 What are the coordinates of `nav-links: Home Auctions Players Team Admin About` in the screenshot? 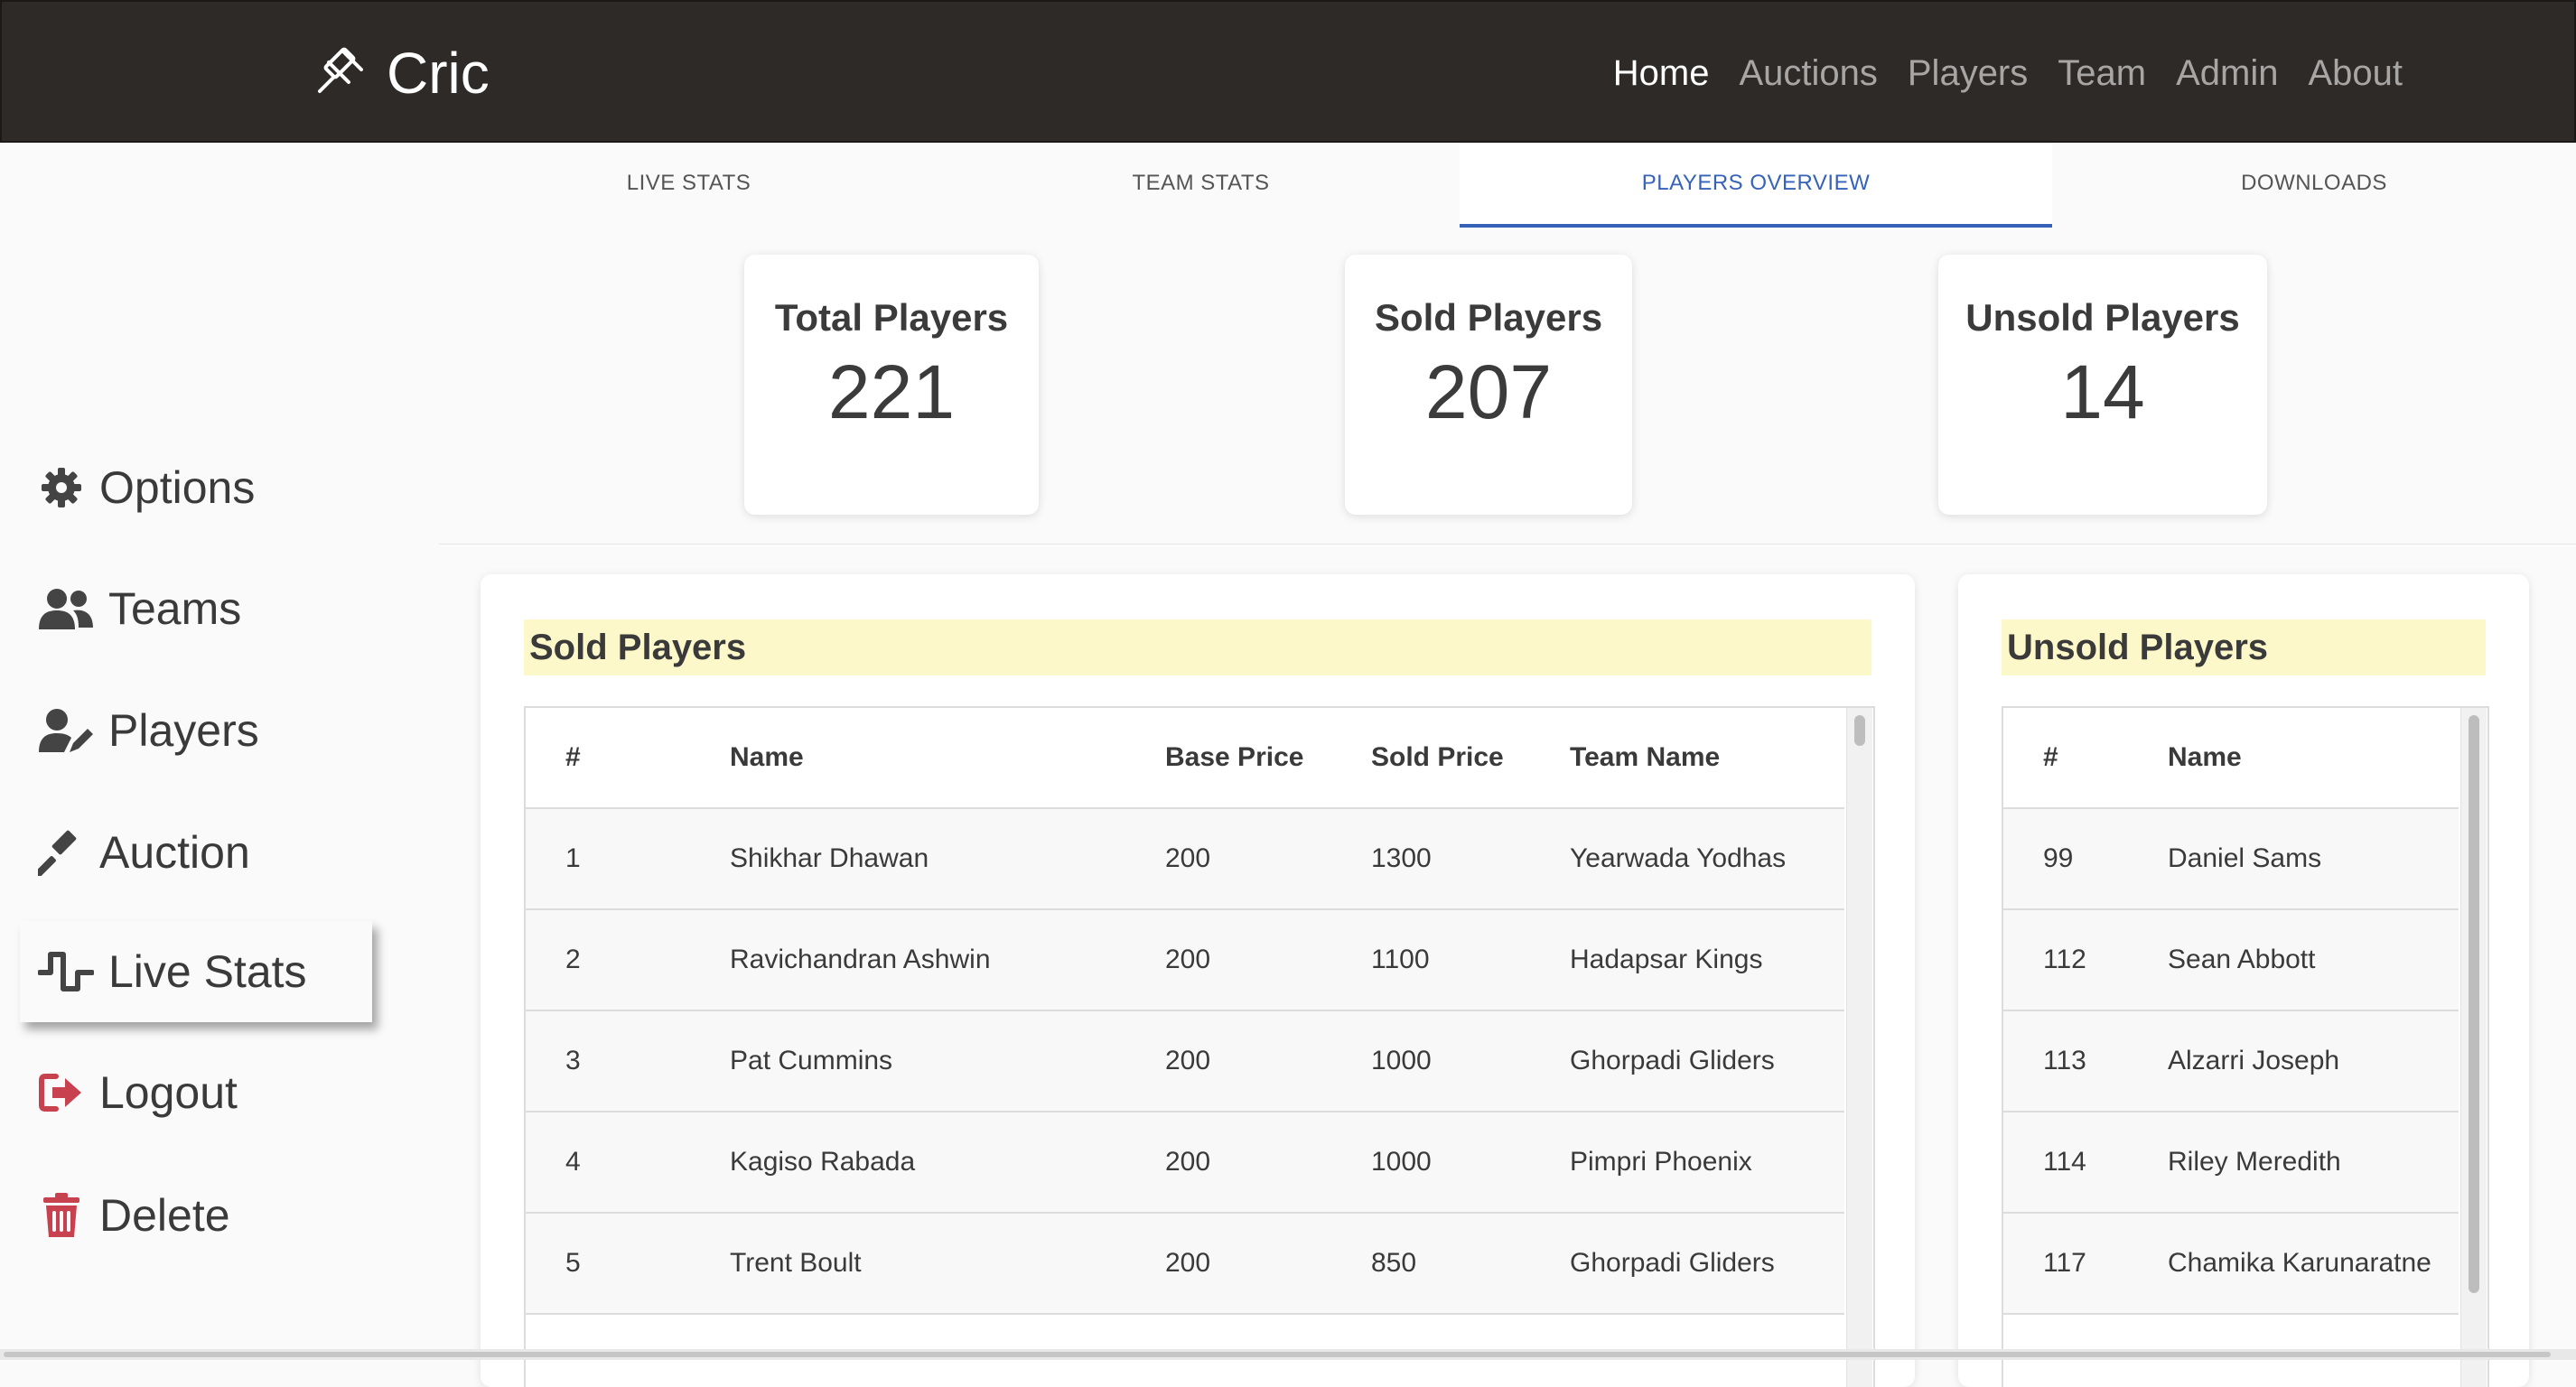 It's located at (1993, 73).